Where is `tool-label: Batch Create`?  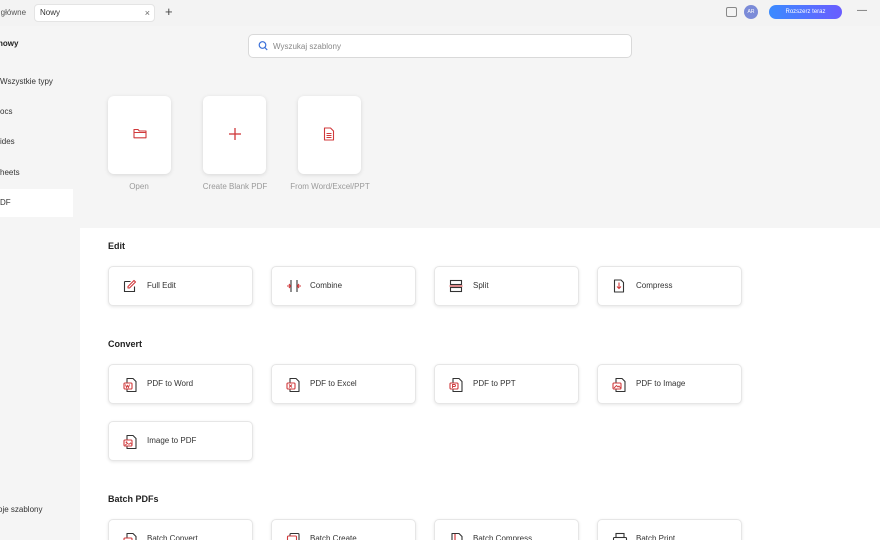 tool-label: Batch Create is located at coordinates (333, 537).